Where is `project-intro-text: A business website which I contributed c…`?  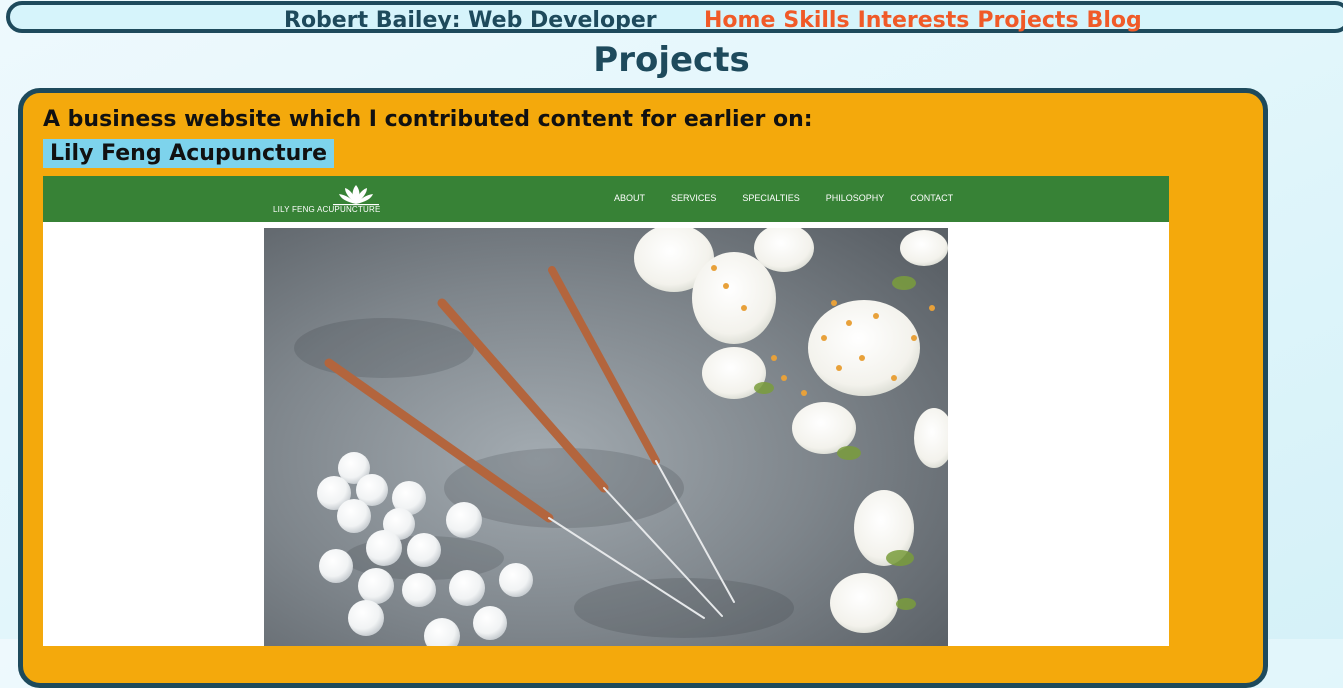
project-intro-text: A business website which I contributed c… is located at coordinates (428, 119).